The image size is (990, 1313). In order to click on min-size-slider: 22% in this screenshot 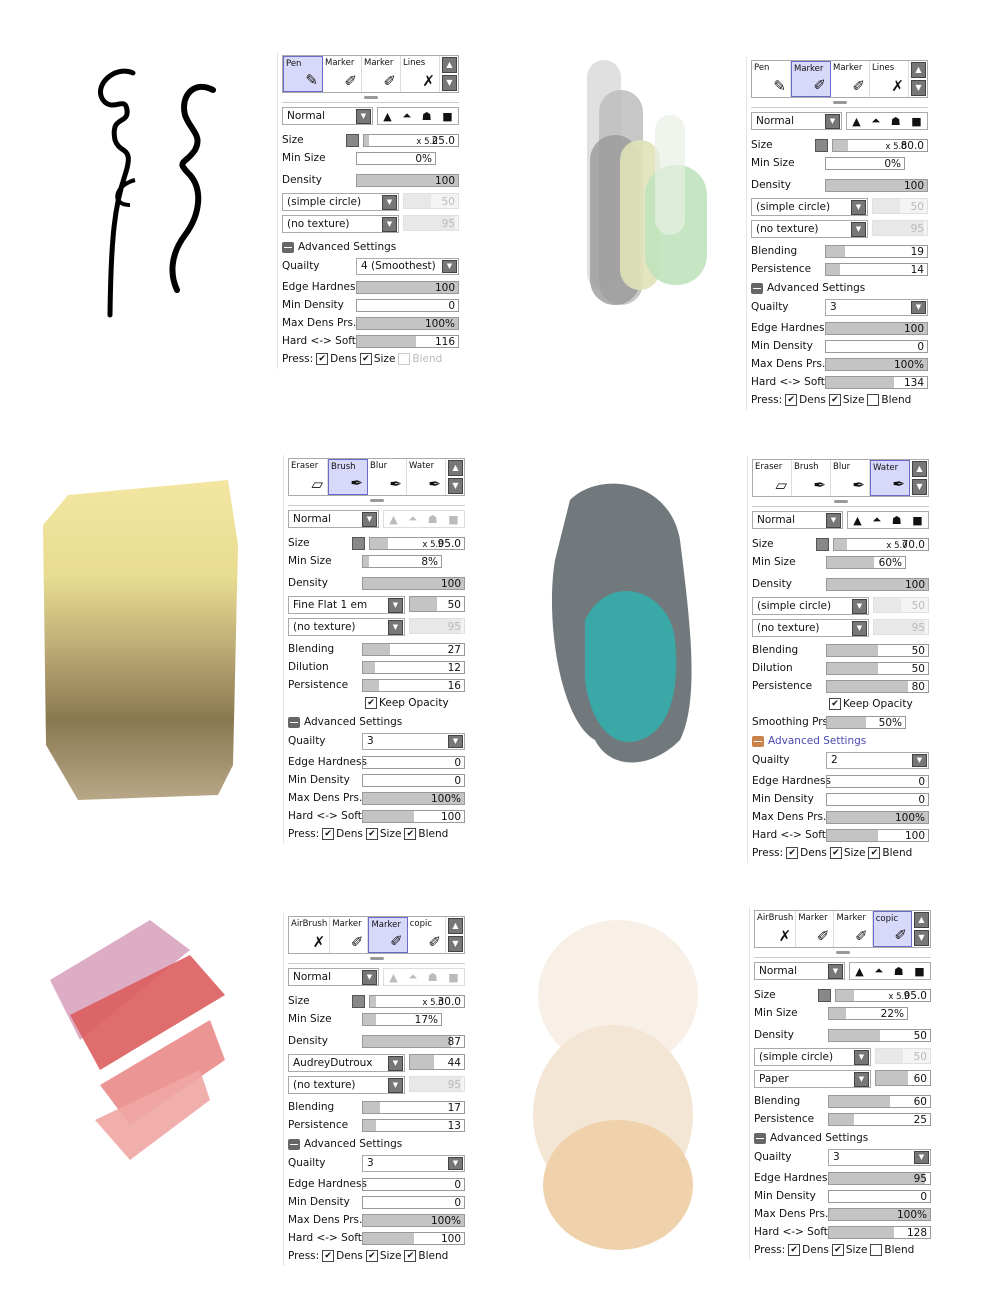, I will do `click(868, 1013)`.